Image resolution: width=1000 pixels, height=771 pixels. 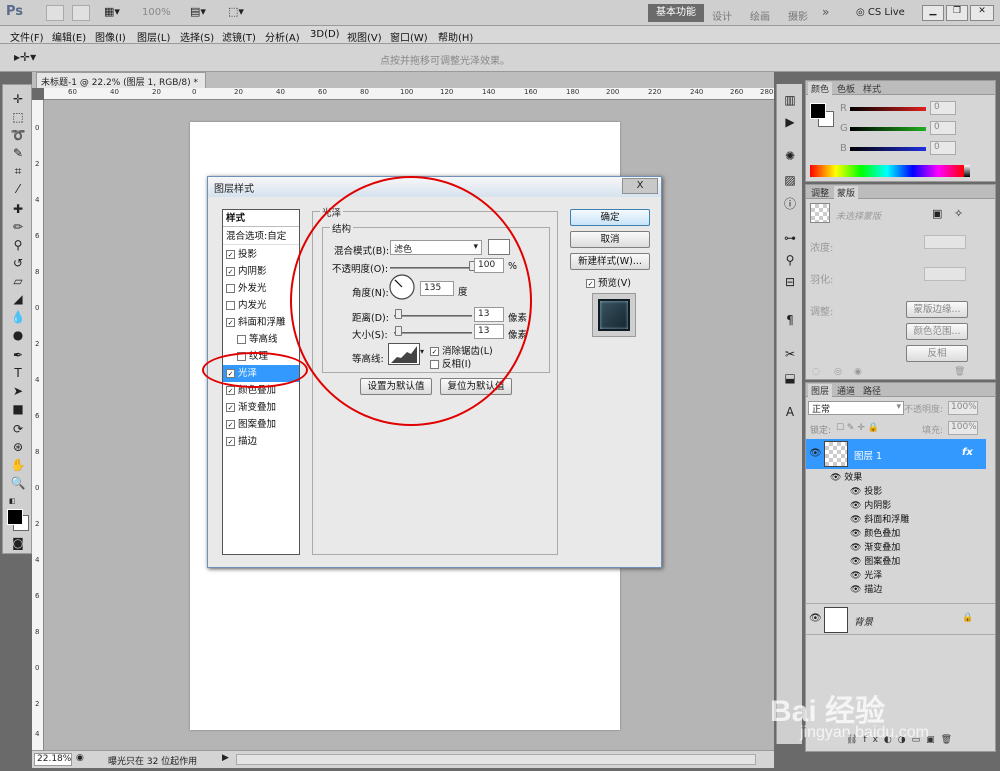 What do you see at coordinates (225, 758) in the screenshot?
I see `status-menu-arrow-icon: ▶` at bounding box center [225, 758].